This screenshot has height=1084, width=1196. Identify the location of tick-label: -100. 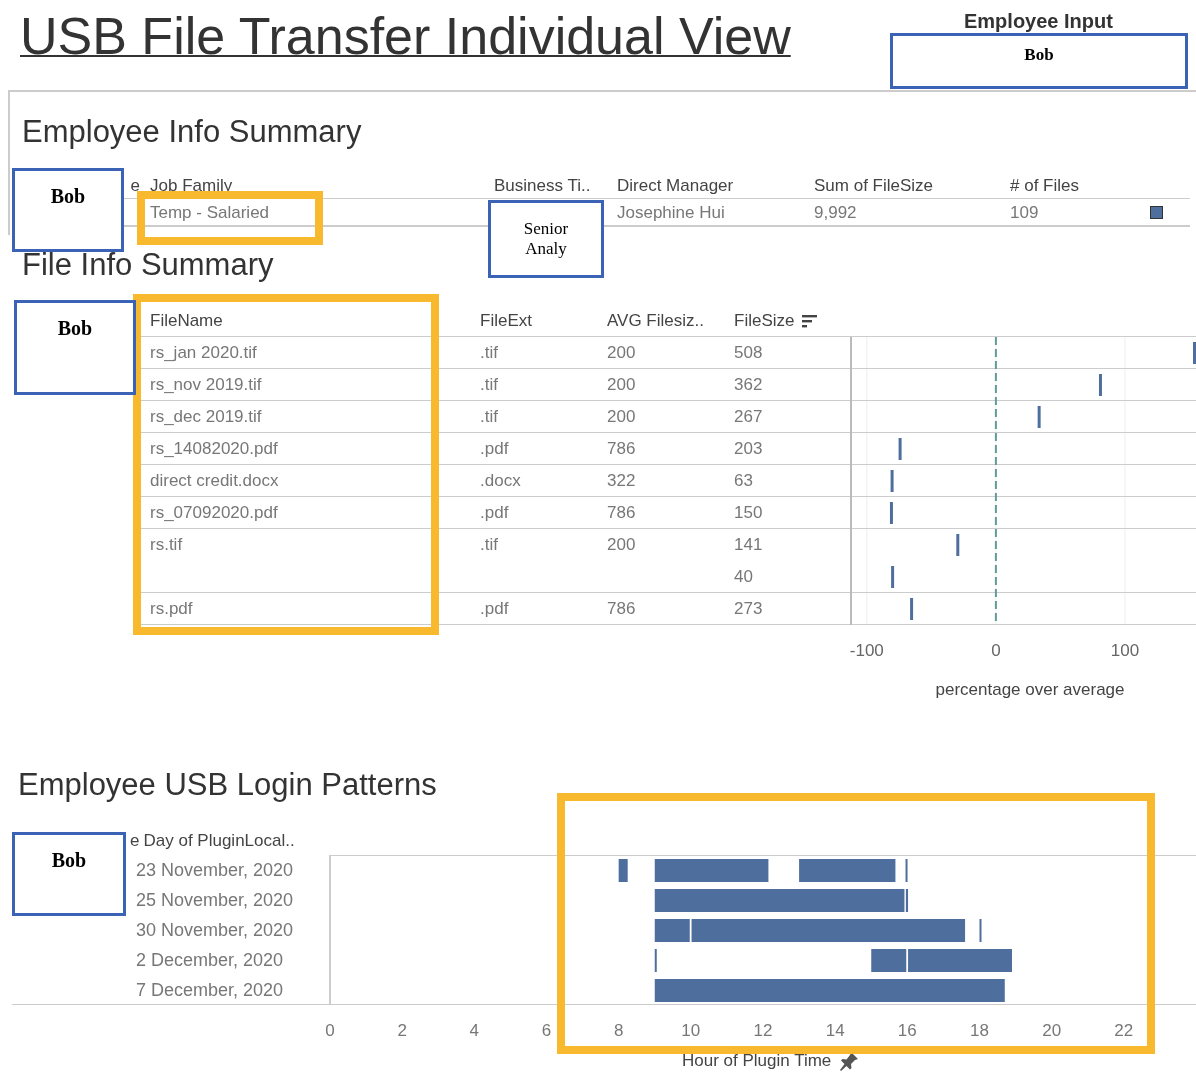
(867, 650).